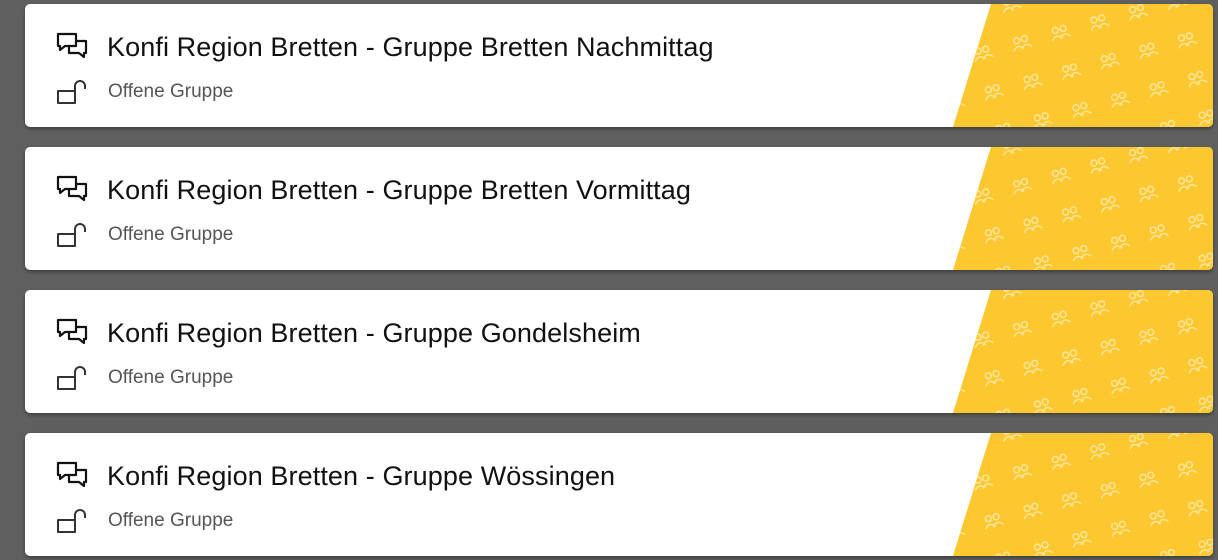 This screenshot has width=1218, height=560. I want to click on group-title-row: Konfi Region Bretten - Gruppe Wössingen, so click(335, 476).